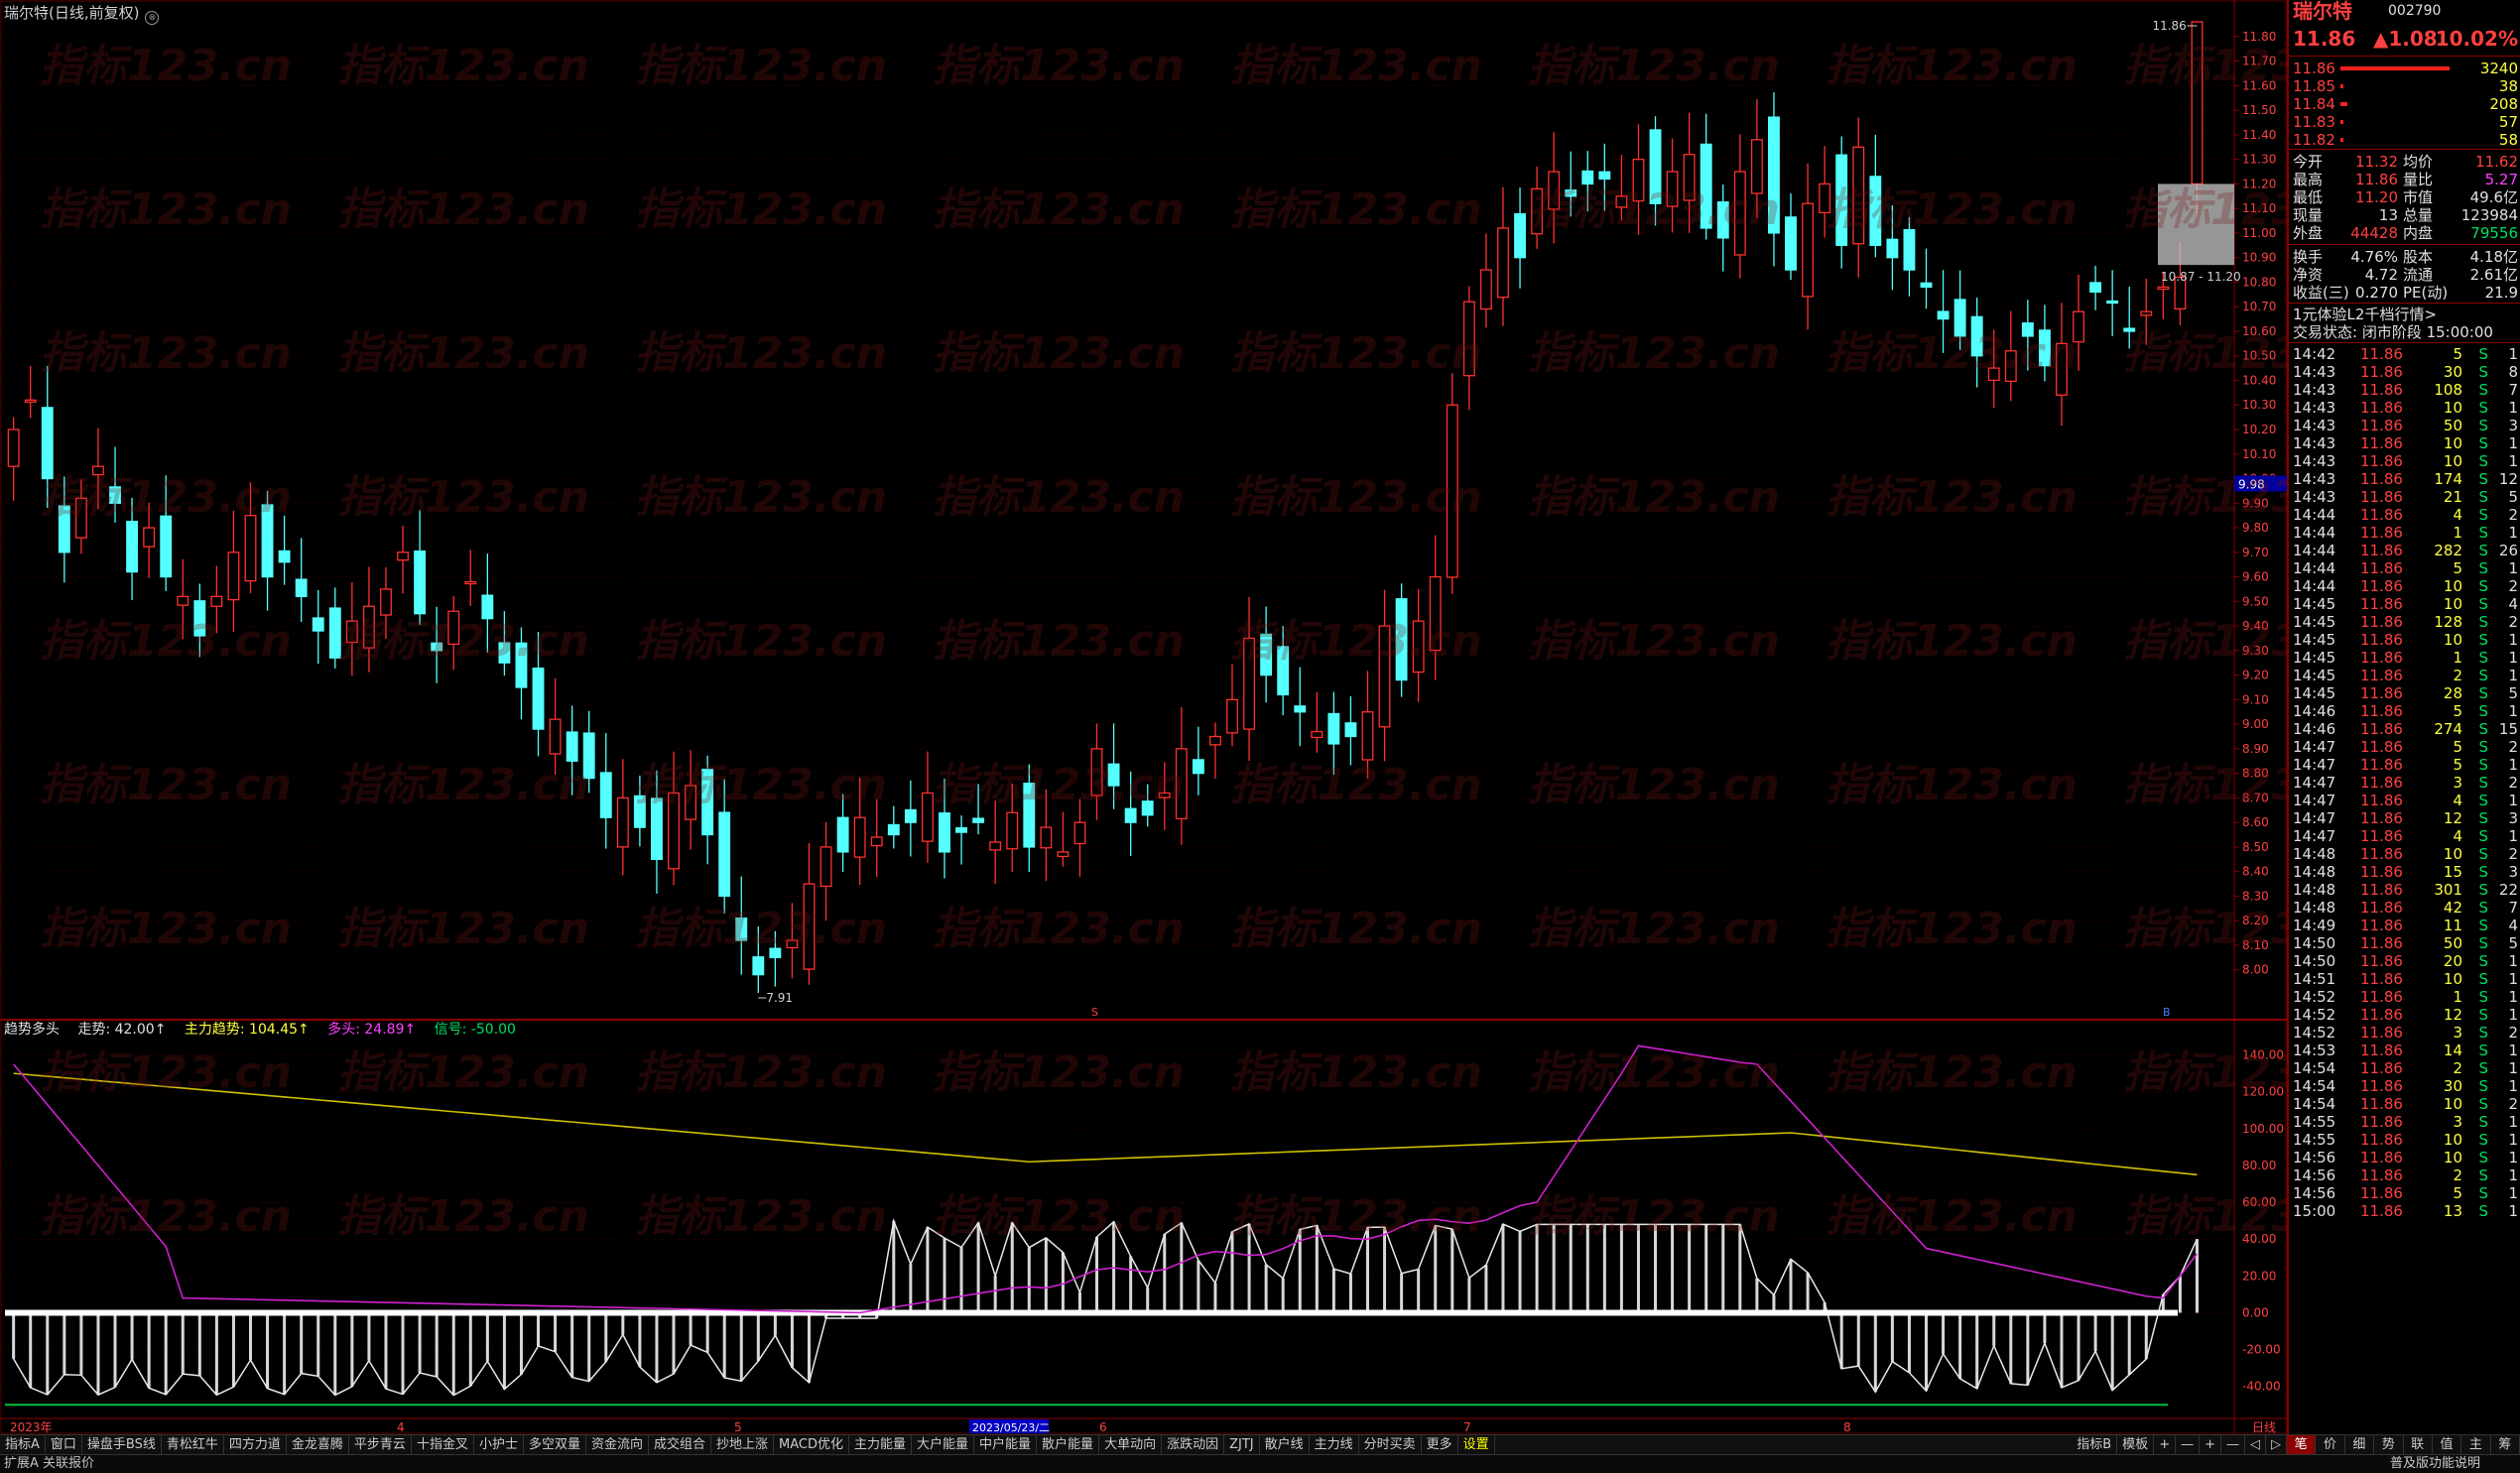  Describe the element at coordinates (1476, 1445) in the screenshot. I see `toolbar-item: 设置` at that location.